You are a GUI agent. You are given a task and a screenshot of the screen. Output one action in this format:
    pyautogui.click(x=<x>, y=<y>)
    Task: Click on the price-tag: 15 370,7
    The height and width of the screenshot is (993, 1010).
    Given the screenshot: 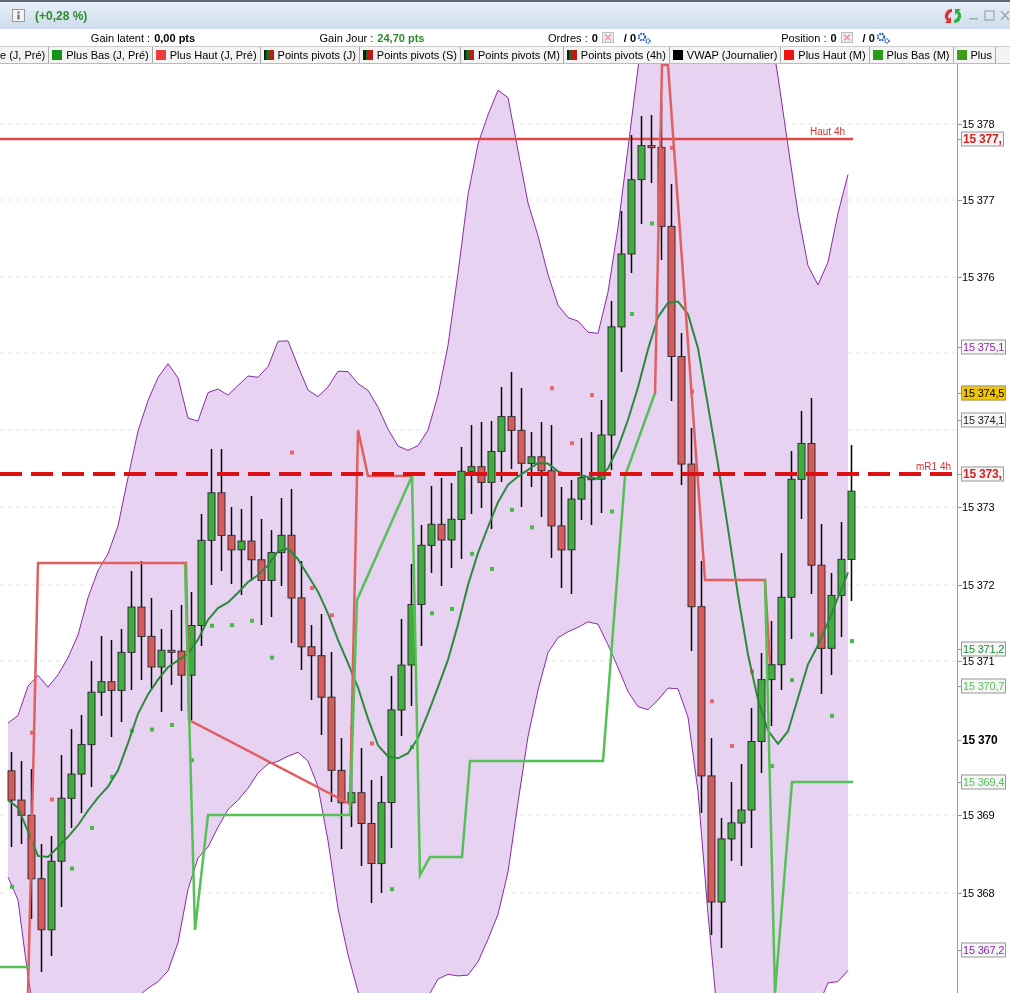 What is the action you would take?
    pyautogui.click(x=984, y=686)
    